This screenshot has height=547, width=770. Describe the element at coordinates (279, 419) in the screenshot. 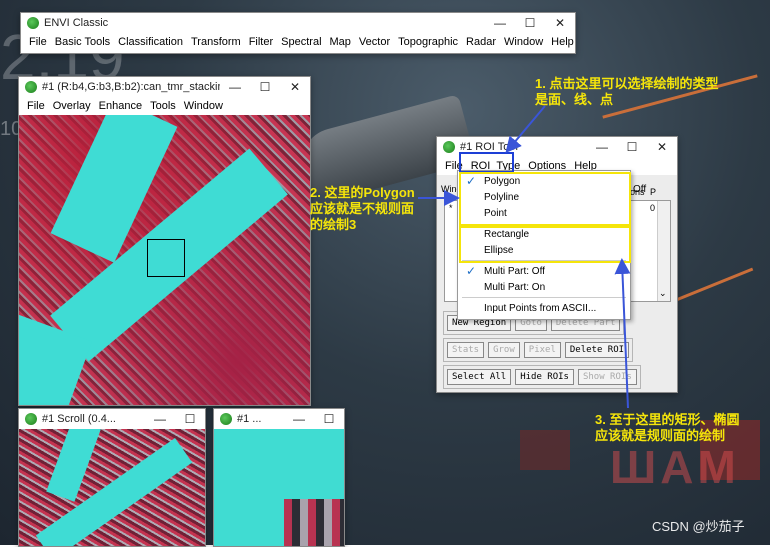

I see `titlebar: #1 ... — ☐` at that location.